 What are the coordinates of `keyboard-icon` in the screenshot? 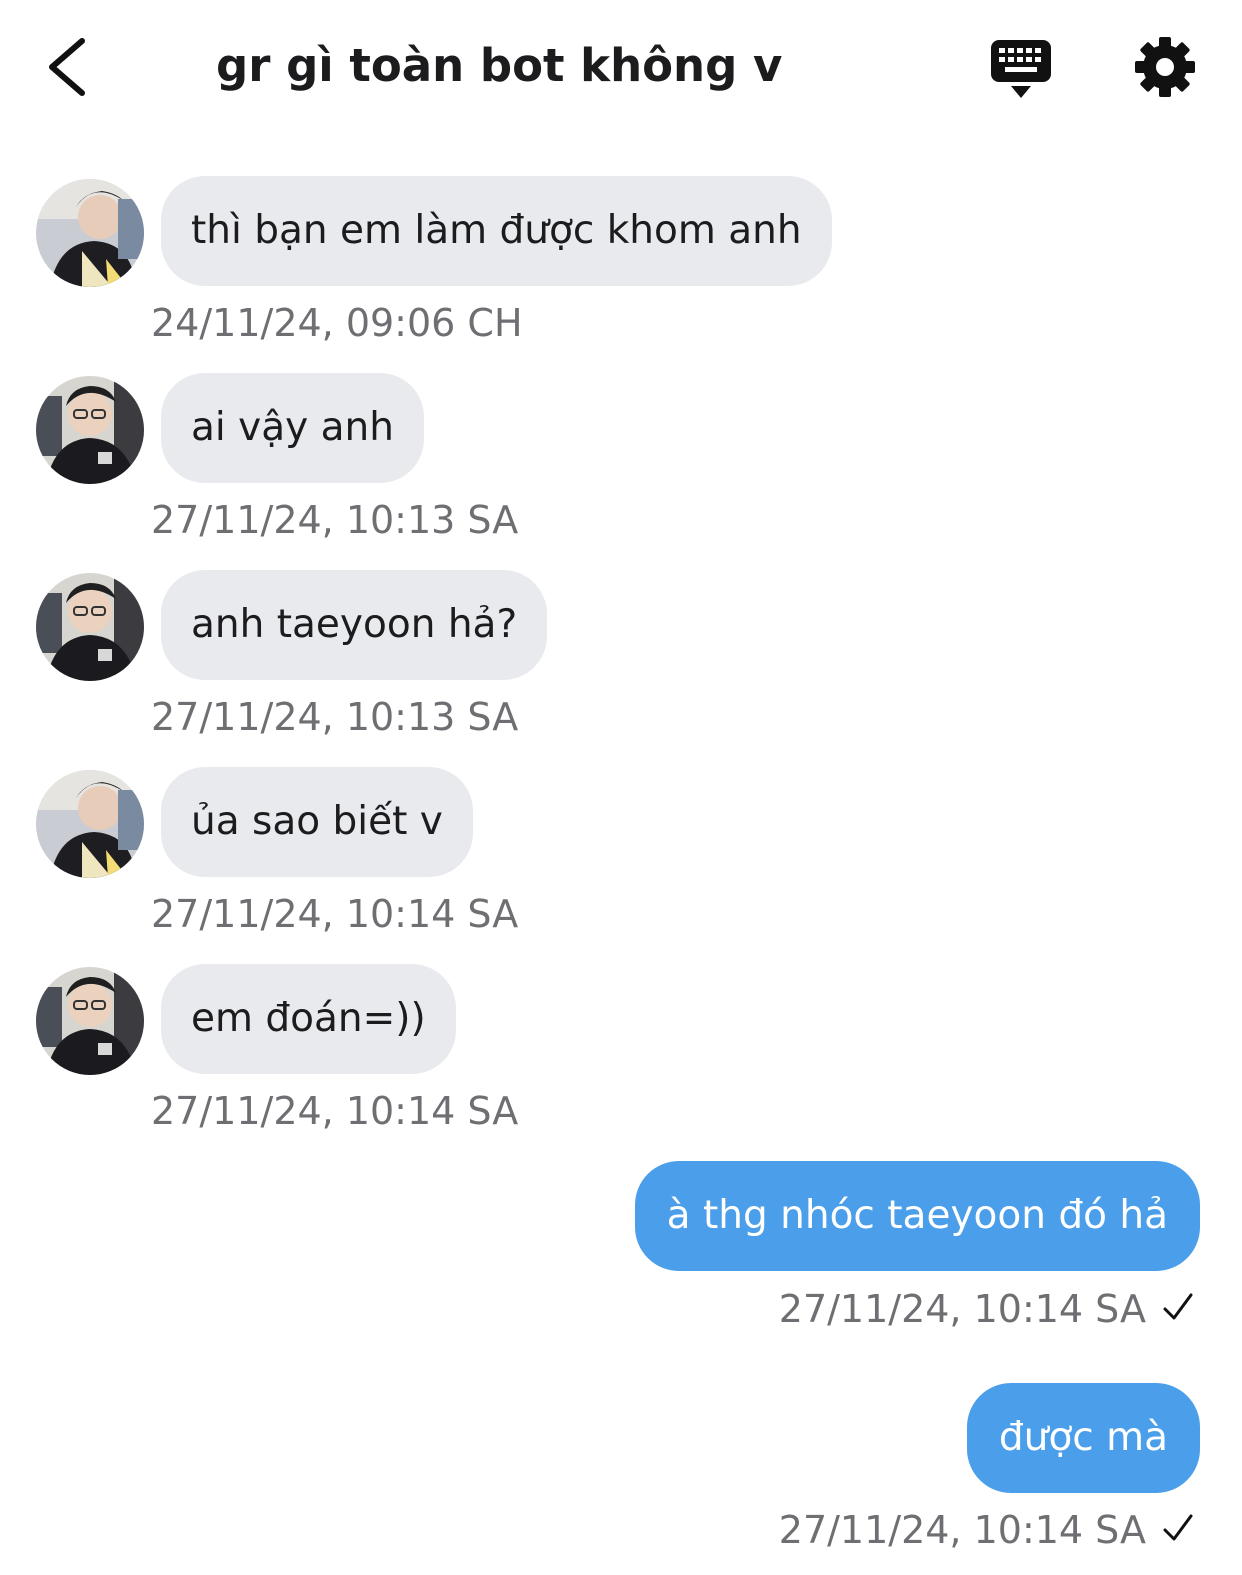 It's located at (1021, 69).